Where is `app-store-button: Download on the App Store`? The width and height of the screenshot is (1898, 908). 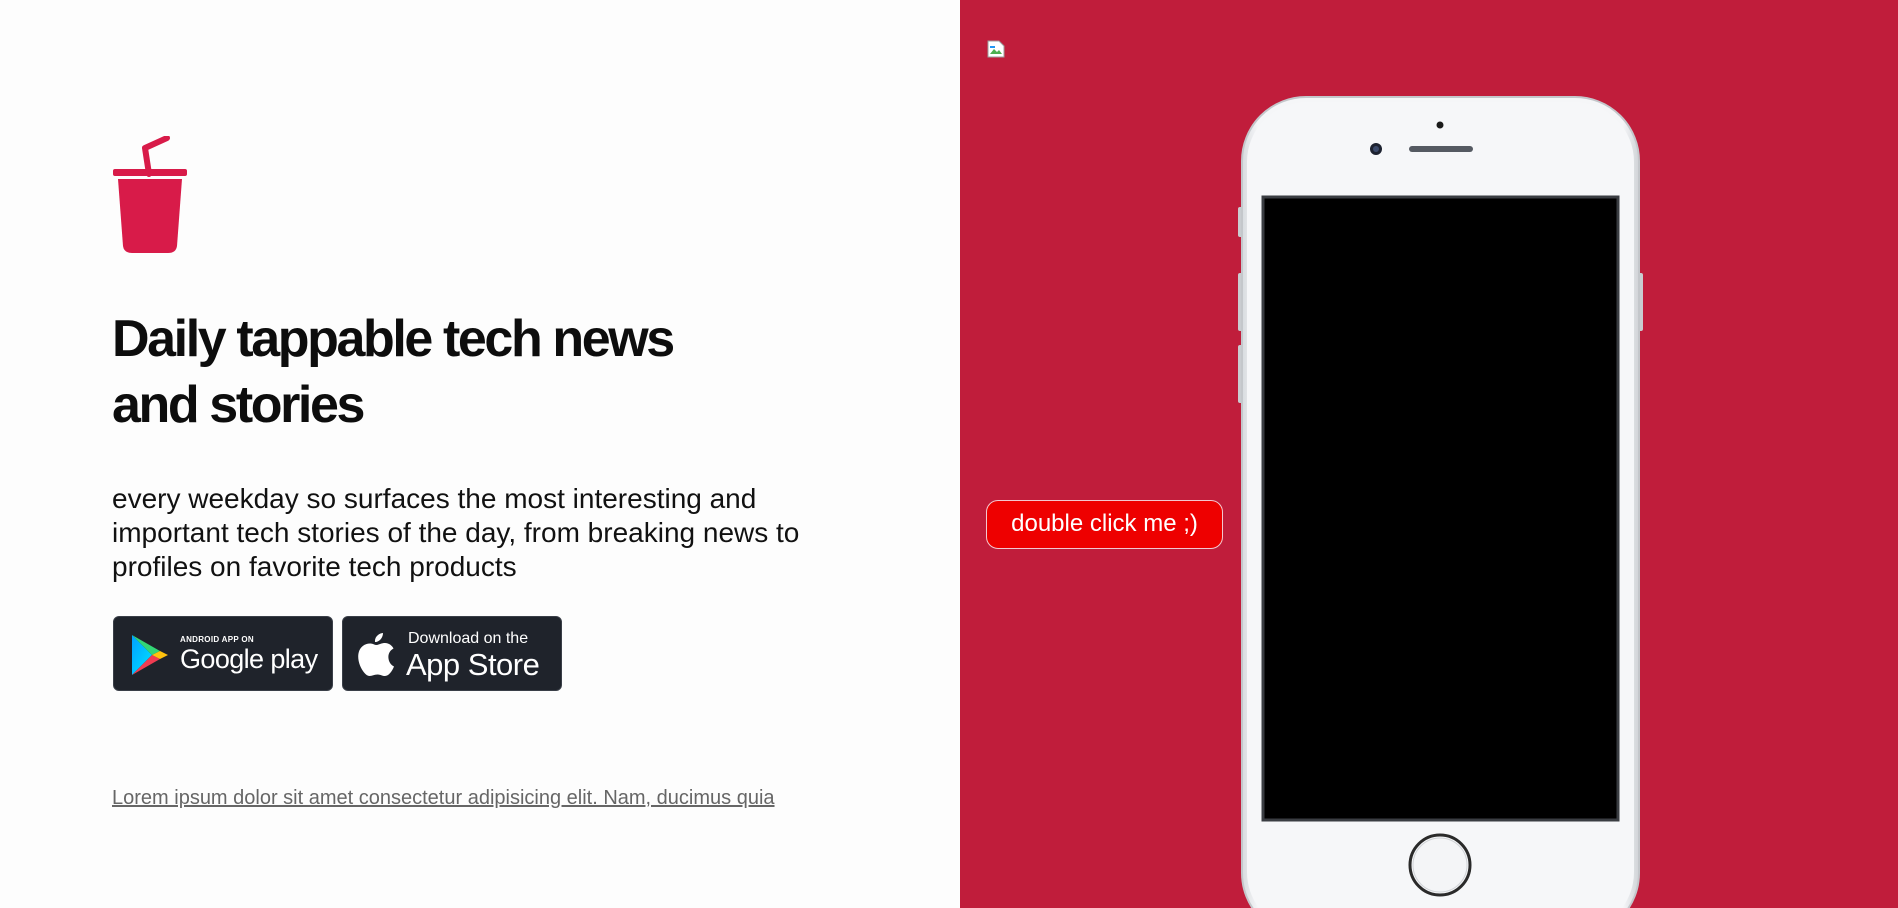
app-store-button: Download on the App Store is located at coordinates (452, 653).